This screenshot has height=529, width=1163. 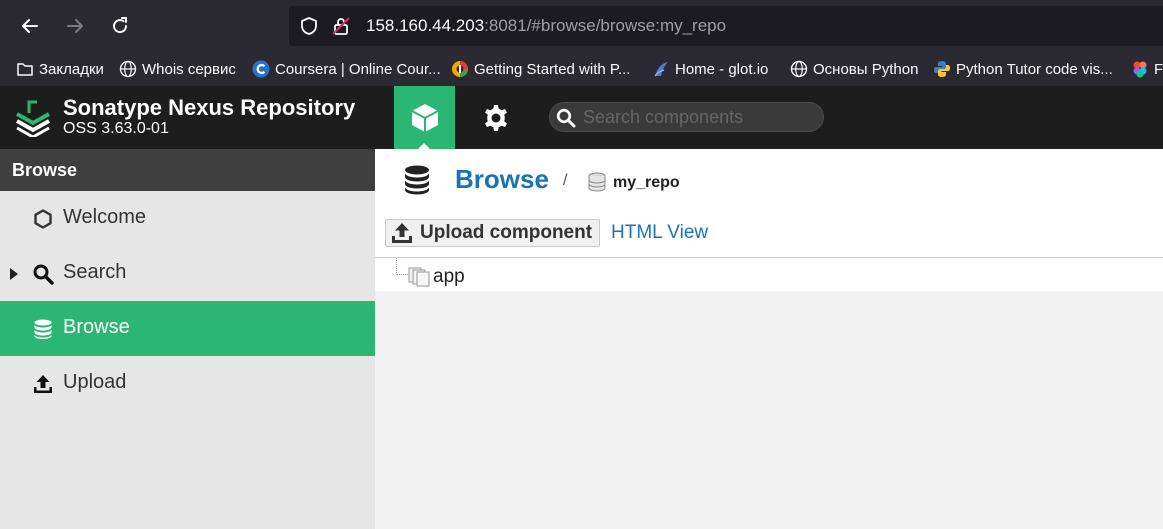 I want to click on folder-stack-icon, so click(x=419, y=277).